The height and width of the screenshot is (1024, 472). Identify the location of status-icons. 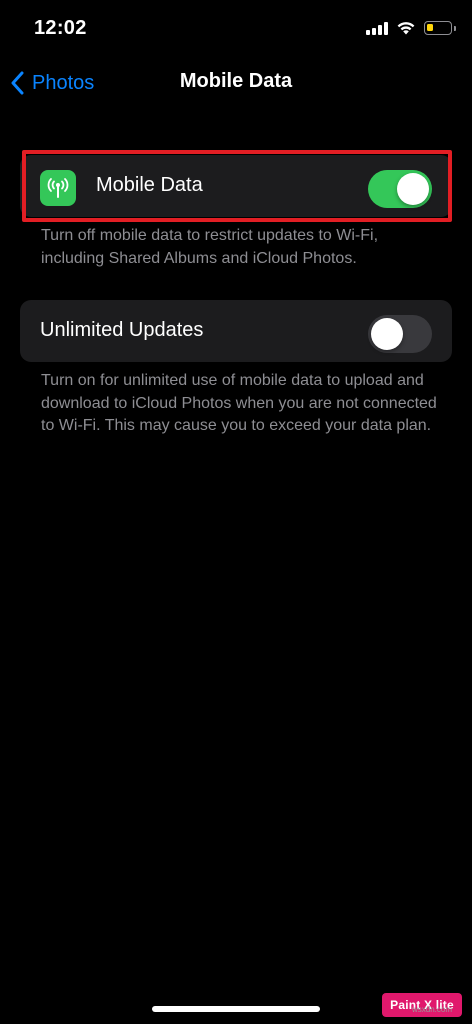
(411, 28).